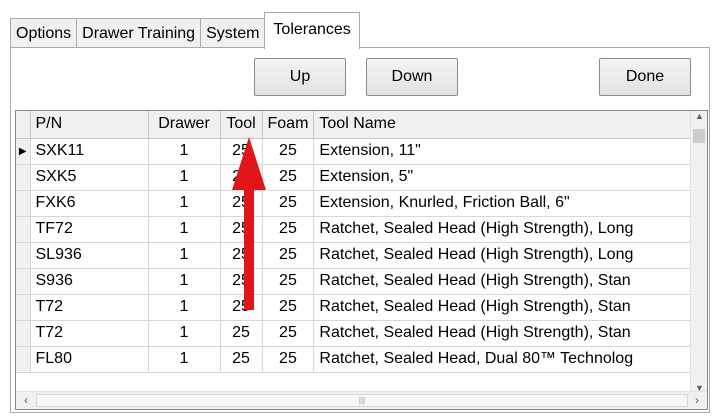 The width and height of the screenshot is (715, 417). Describe the element at coordinates (241, 125) in the screenshot. I see `column-header-tool: Tool` at that location.